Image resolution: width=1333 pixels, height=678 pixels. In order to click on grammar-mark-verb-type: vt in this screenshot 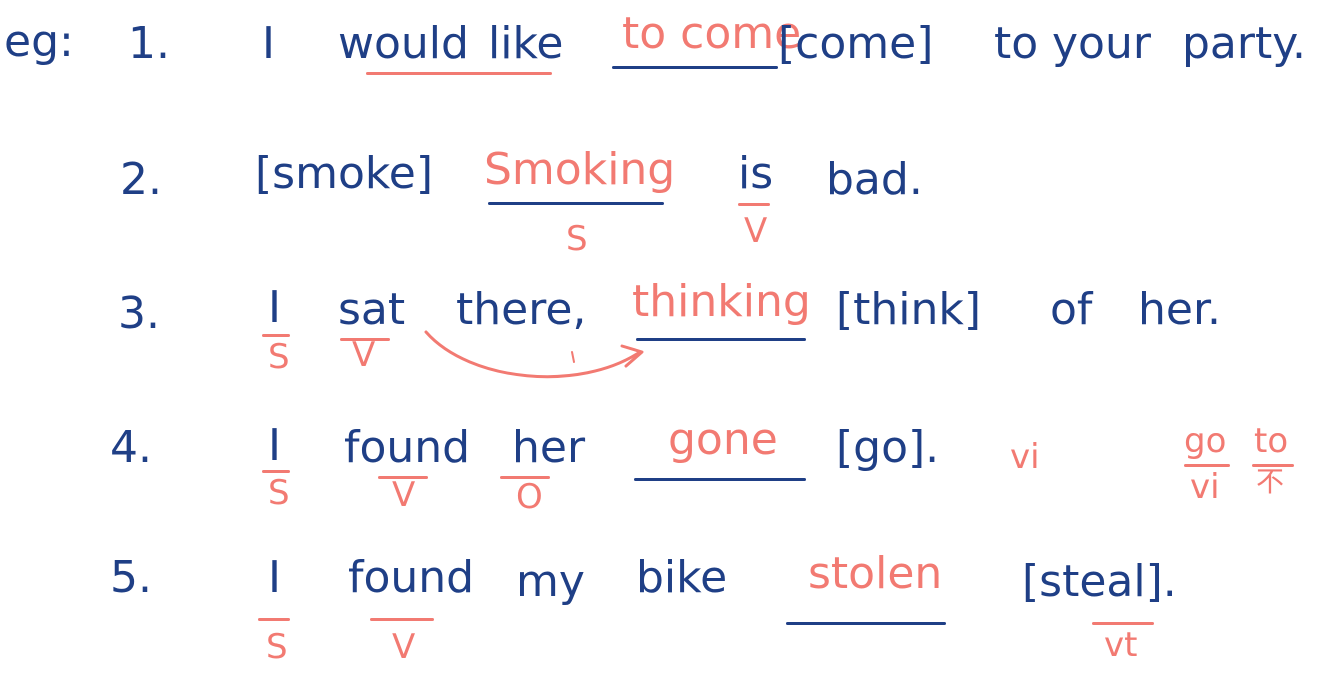, I will do `click(1121, 645)`.